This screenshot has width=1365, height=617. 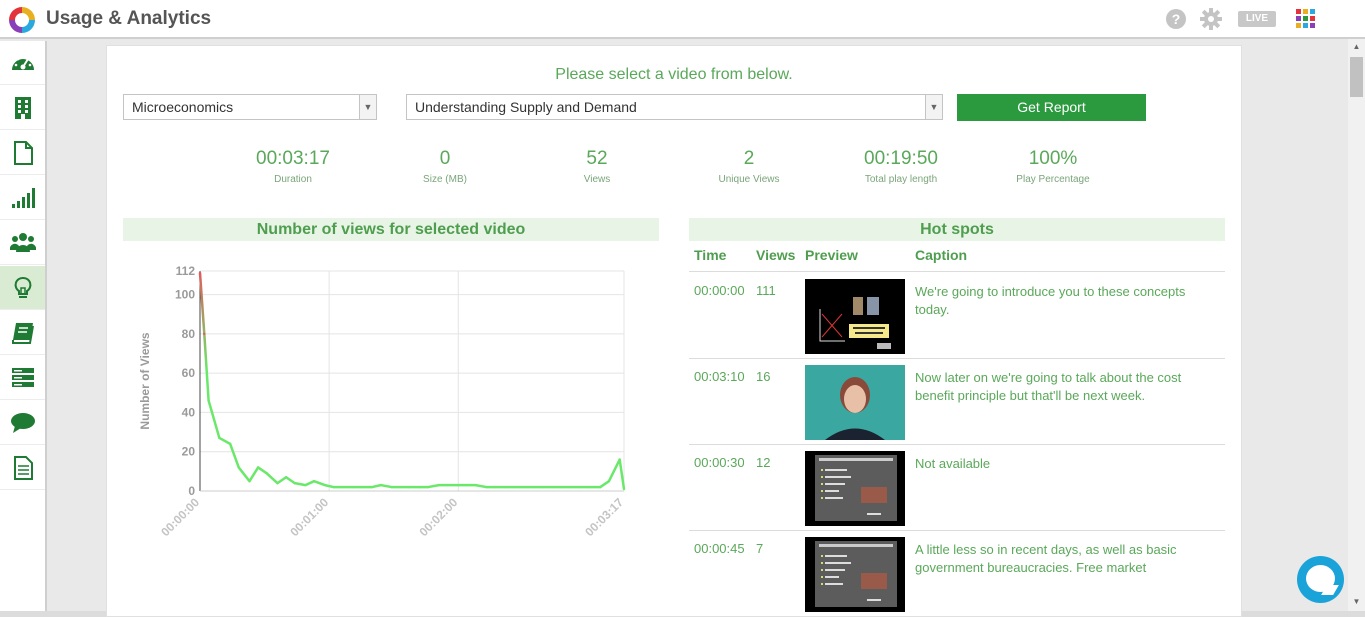 What do you see at coordinates (674, 107) in the screenshot?
I see `video-select: Understanding Supply and Demand ▼` at bounding box center [674, 107].